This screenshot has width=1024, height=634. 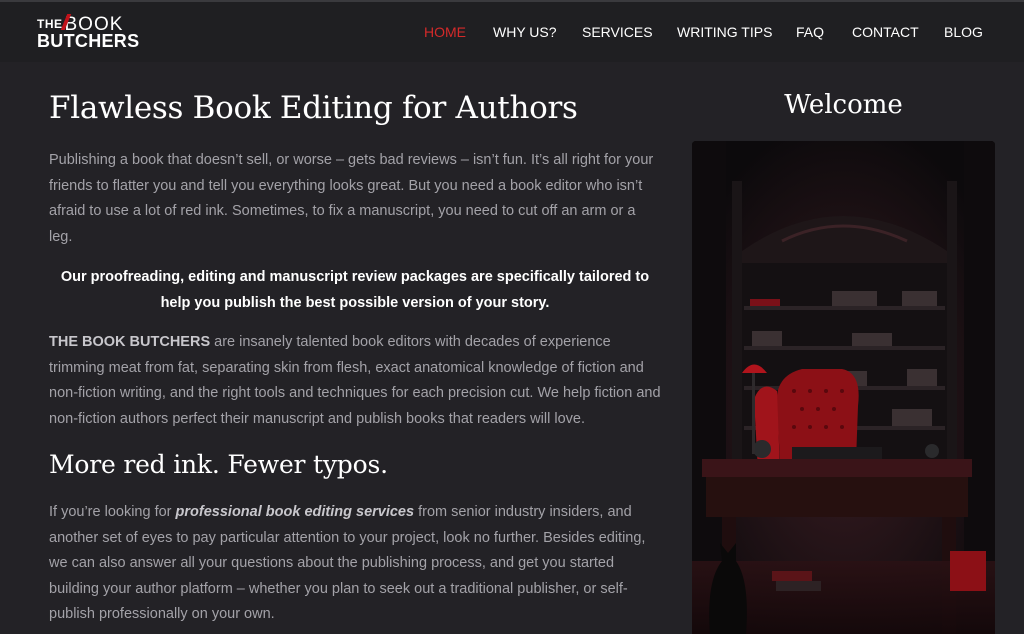 I want to click on nav-contact: CONTACT, so click(x=885, y=32).